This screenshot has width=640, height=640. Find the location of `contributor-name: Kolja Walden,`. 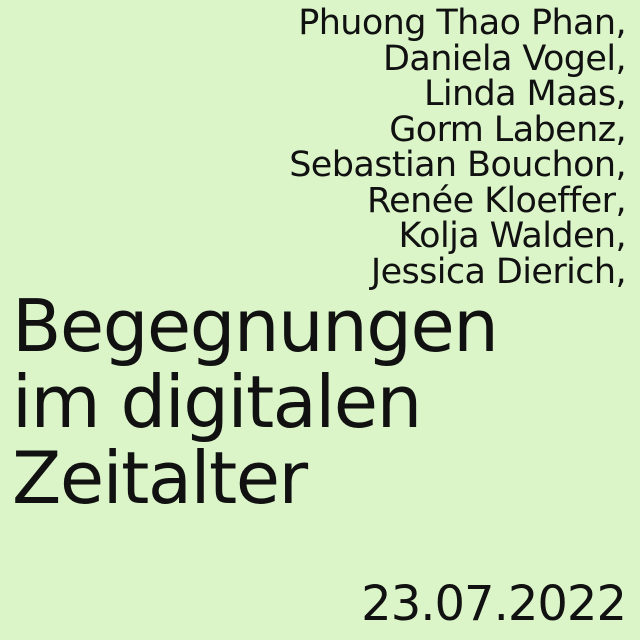

contributor-name: Kolja Walden, is located at coordinates (512, 236).